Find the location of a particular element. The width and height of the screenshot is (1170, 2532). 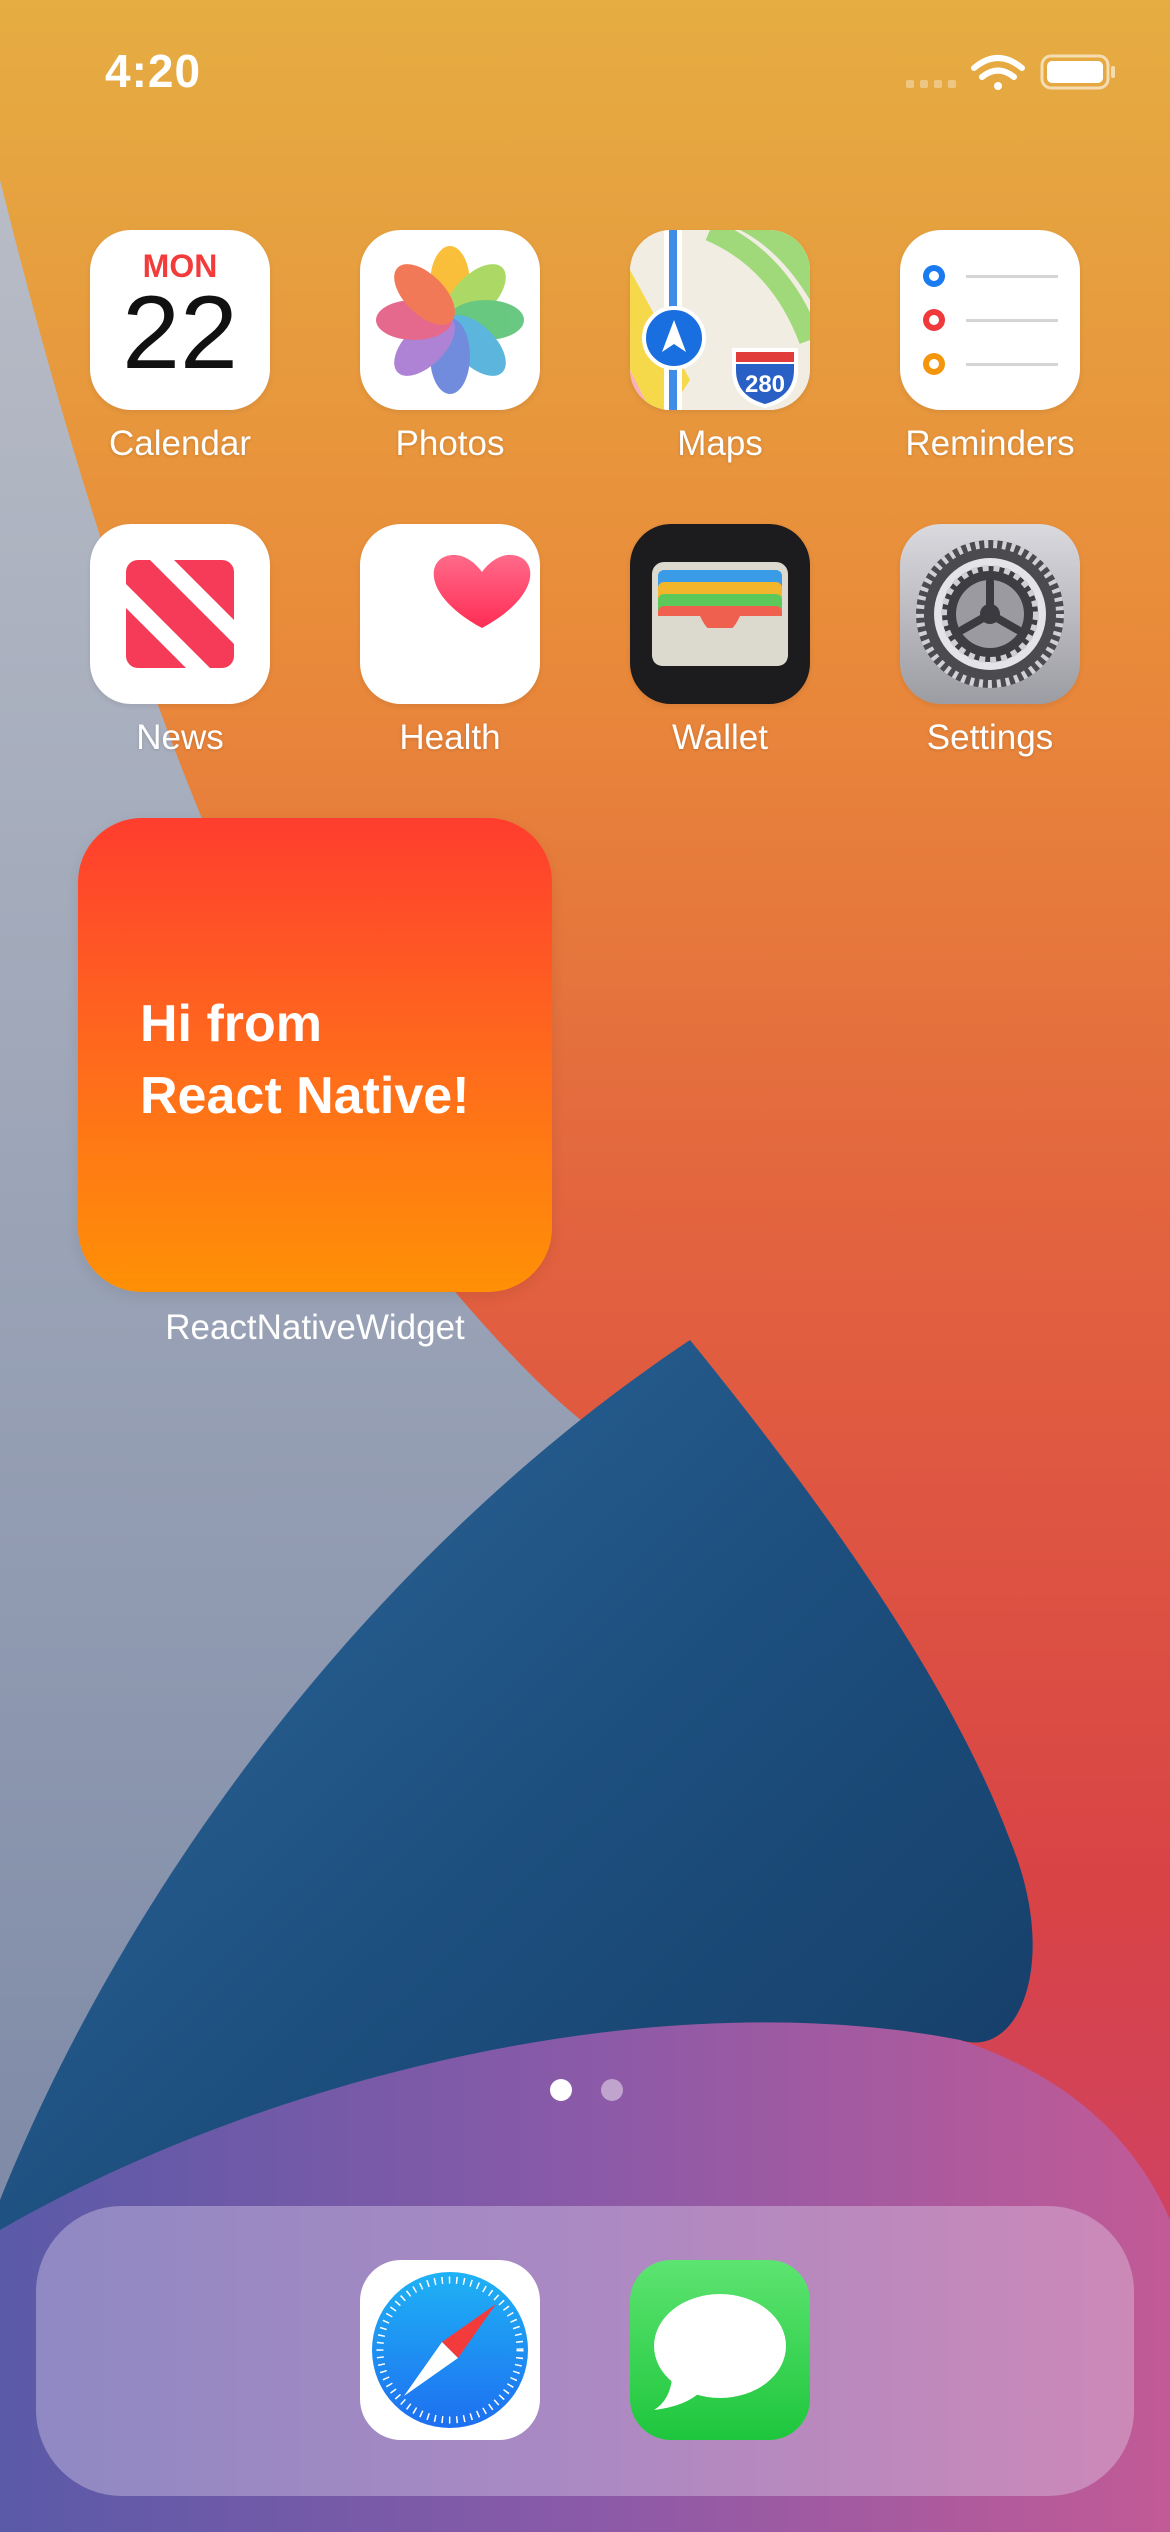

settings-icon is located at coordinates (990, 614).